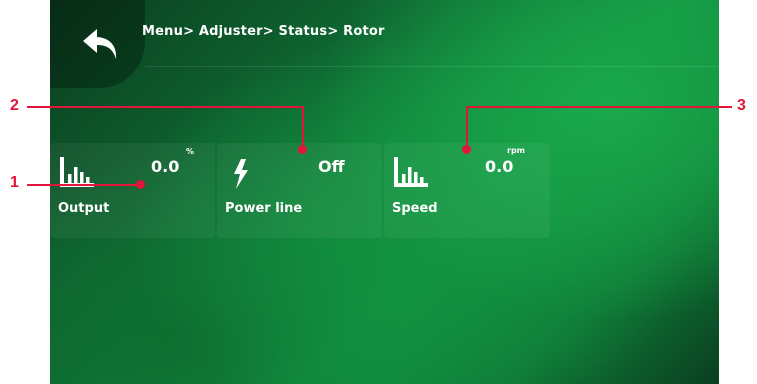 Image resolution: width=757 pixels, height=384 pixels. Describe the element at coordinates (132, 190) in the screenshot. I see `output-tile: 0.0 % Output` at that location.